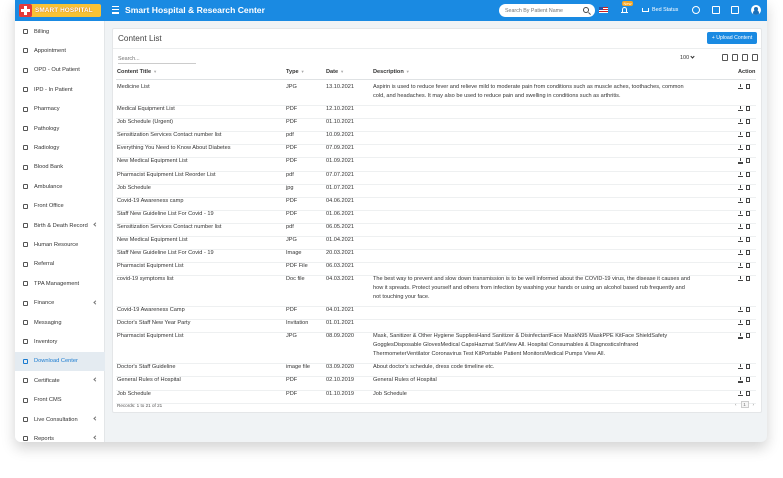 This screenshot has width=783, height=478. What do you see at coordinates (696, 10) in the screenshot?
I see `whatsapp-icon` at bounding box center [696, 10].